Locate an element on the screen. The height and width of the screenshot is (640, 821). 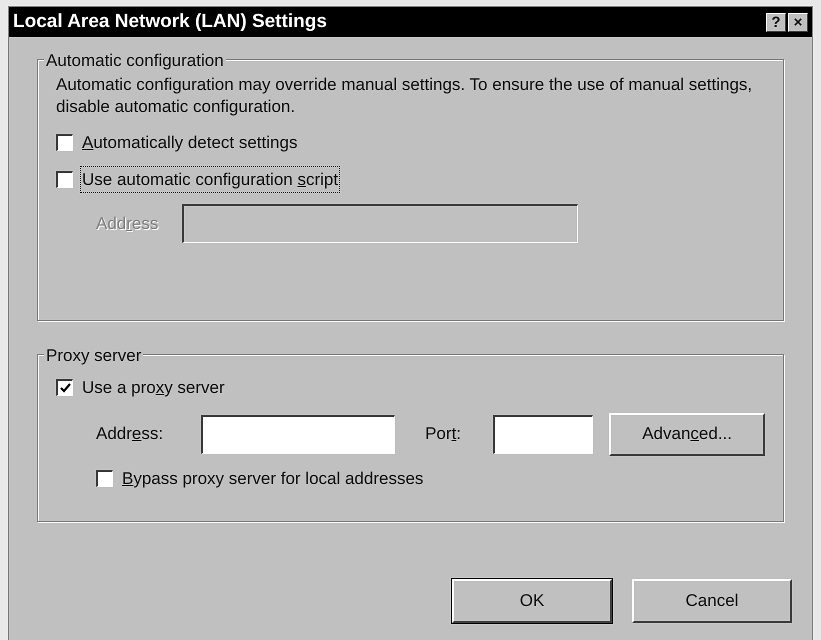
checkbox-label: Automatically detect settings is located at coordinates (189, 143).